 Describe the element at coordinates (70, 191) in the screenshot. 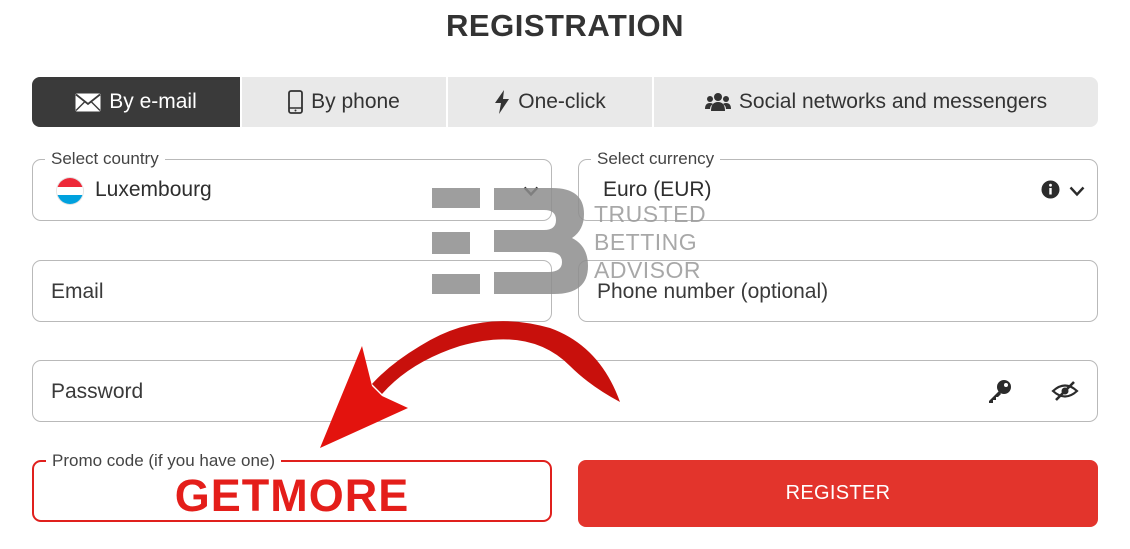

I see `luxembourg-flag-icon` at that location.